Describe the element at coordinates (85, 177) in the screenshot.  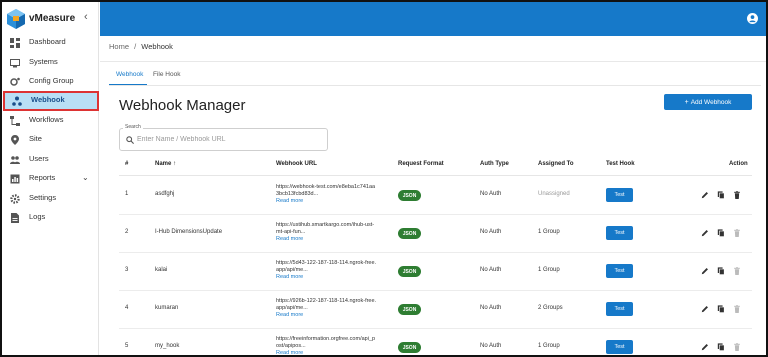
I see `chevron-down-icon: ⌄` at that location.